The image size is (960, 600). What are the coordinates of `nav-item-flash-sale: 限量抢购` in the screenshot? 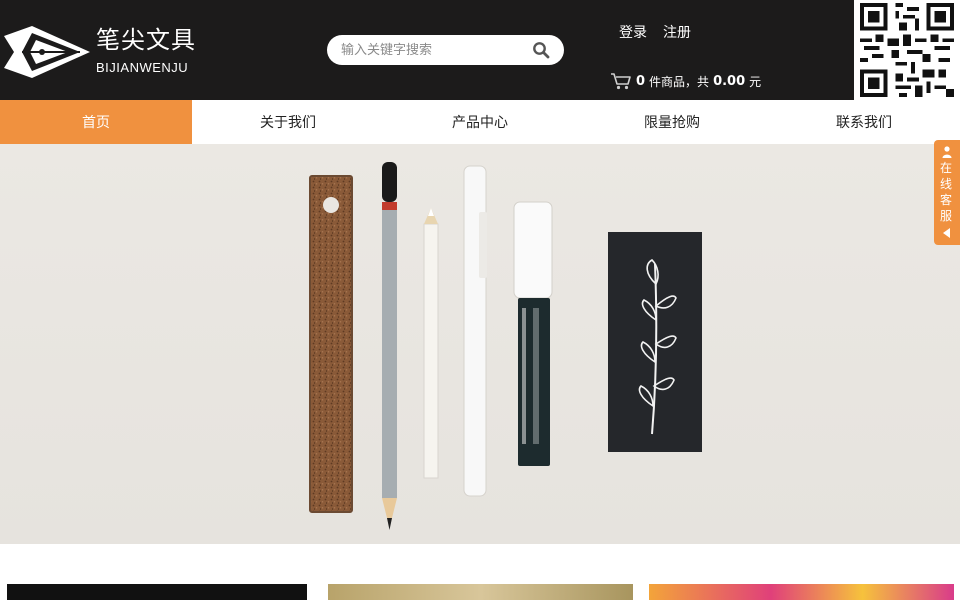 It's located at (672, 122).